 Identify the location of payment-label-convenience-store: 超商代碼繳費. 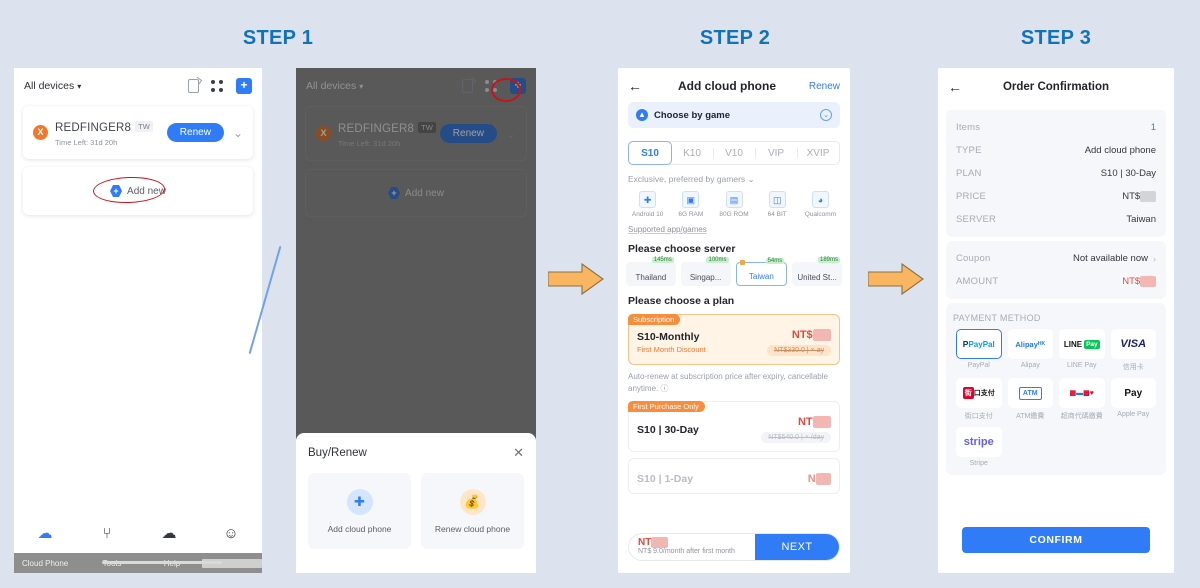
(1081, 417).